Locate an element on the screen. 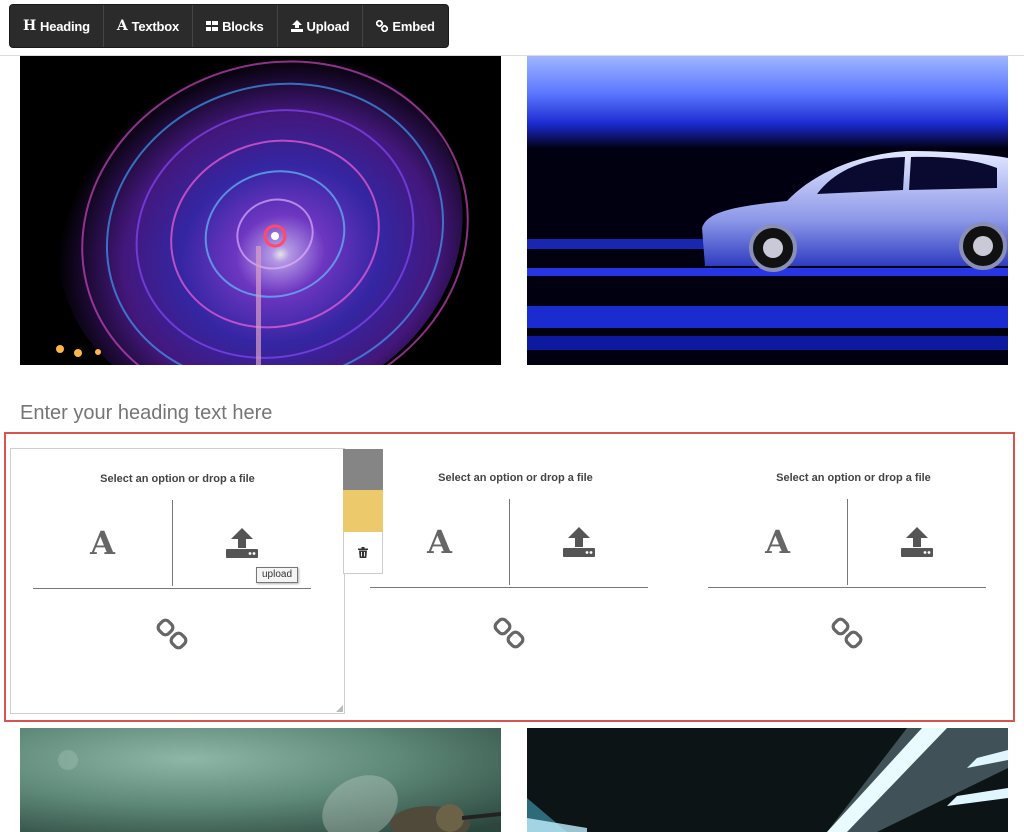  block-2: Select an option or drop a file A is located at coordinates (515, 581).